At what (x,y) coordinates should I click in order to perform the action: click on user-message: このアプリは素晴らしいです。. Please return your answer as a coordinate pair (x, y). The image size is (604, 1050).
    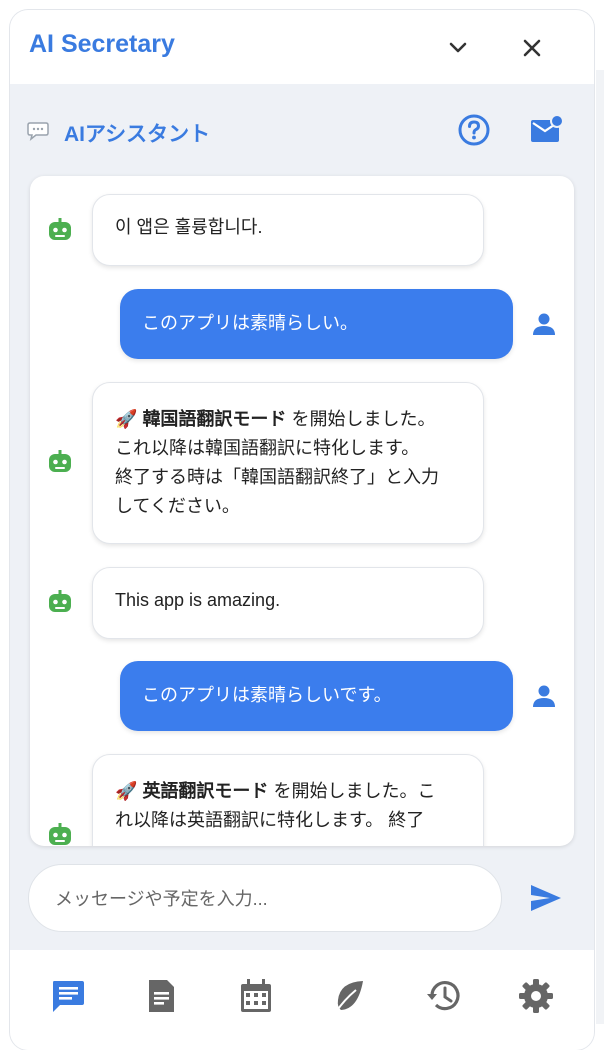
    Looking at the image, I should click on (316, 696).